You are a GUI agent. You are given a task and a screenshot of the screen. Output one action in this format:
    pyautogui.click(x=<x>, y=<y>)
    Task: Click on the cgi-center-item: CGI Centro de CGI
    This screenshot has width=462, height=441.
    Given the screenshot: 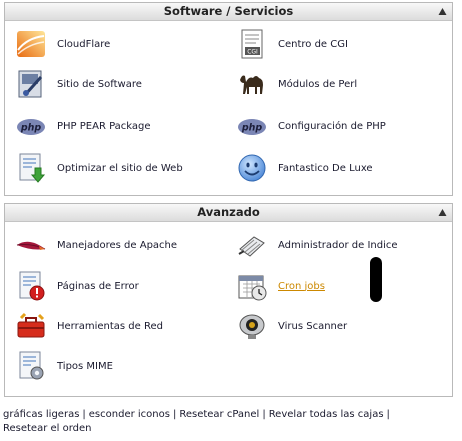 What is the action you would take?
    pyautogui.click(x=292, y=44)
    